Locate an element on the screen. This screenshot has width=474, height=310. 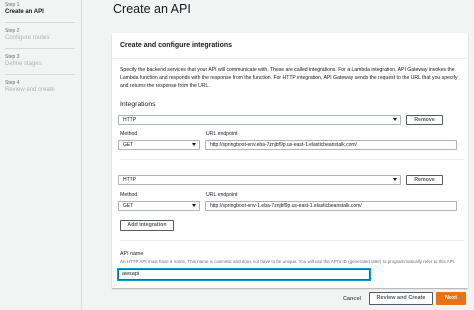
next-button: Next is located at coordinates (451, 298).